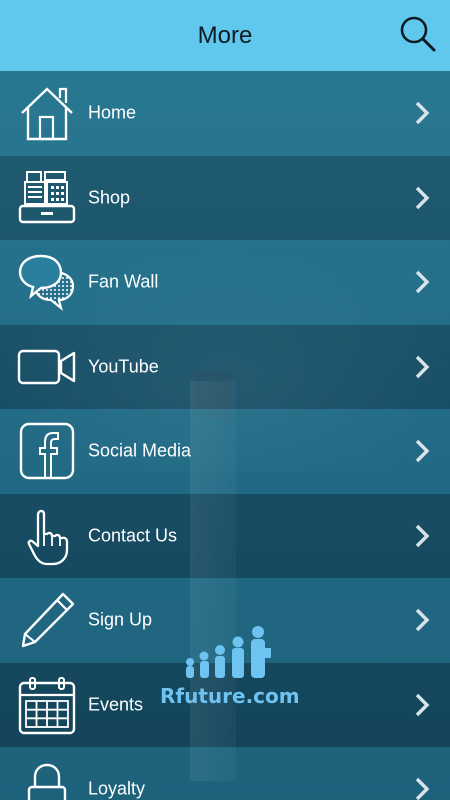 Image resolution: width=450 pixels, height=800 pixels. I want to click on lock-icon, so click(47, 779).